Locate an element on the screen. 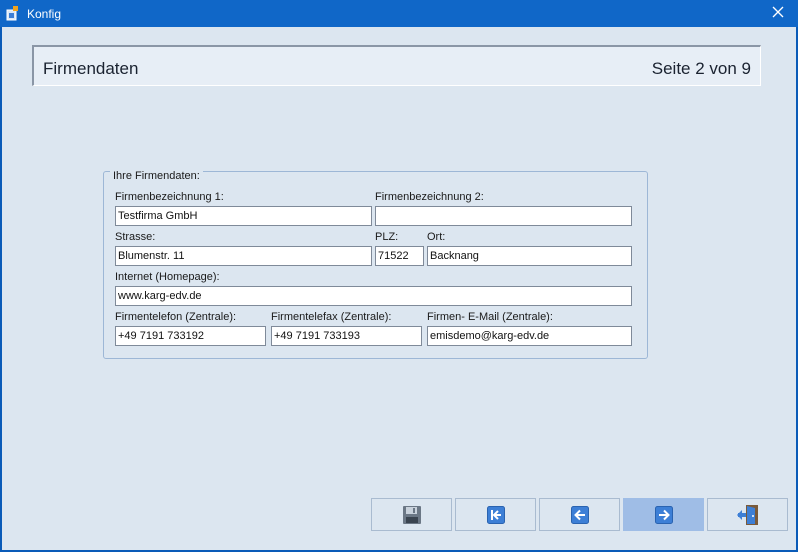  strasse-label: Strasse: is located at coordinates (135, 237).